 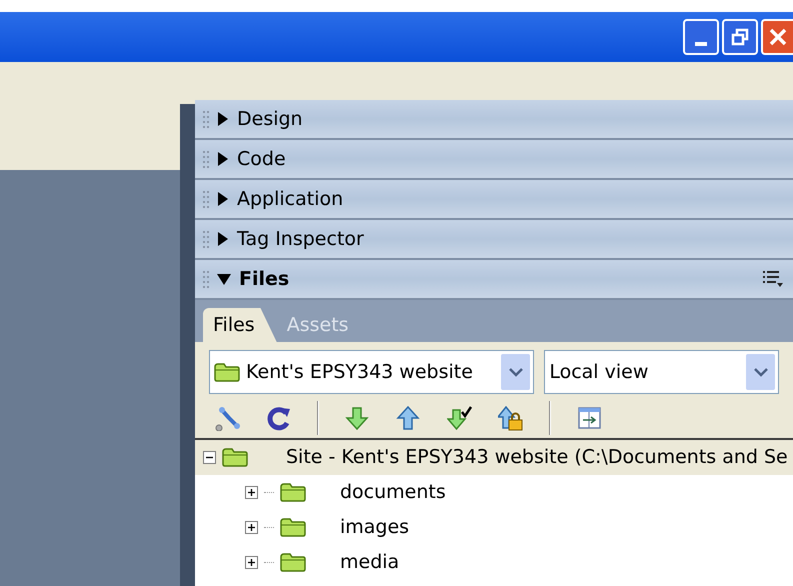 I want to click on close-icon, so click(x=778, y=37).